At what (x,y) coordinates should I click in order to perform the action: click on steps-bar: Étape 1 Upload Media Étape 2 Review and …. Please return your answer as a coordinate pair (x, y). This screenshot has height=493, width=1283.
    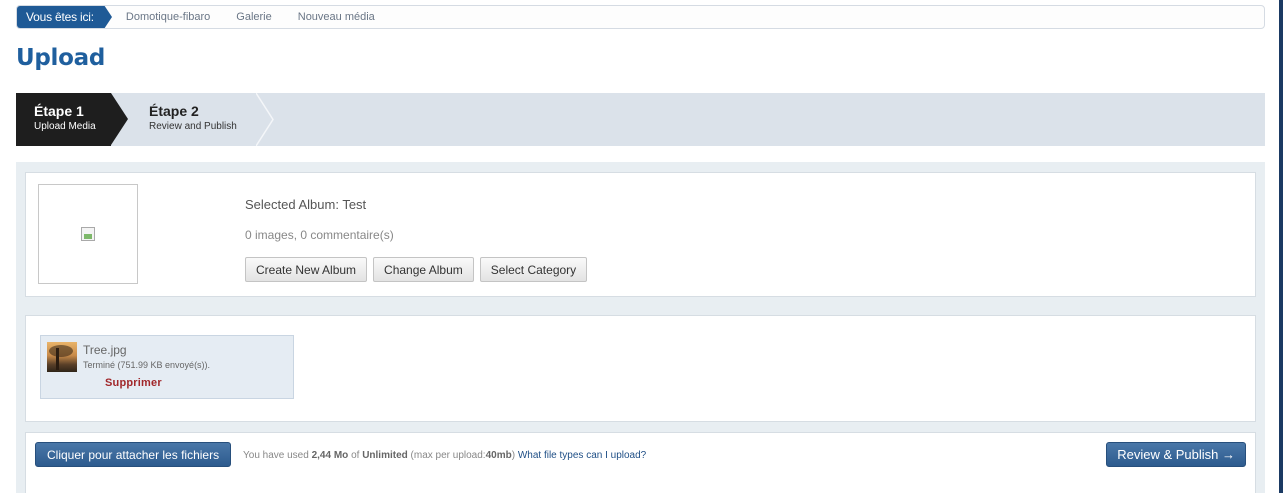
    Looking at the image, I should click on (640, 119).